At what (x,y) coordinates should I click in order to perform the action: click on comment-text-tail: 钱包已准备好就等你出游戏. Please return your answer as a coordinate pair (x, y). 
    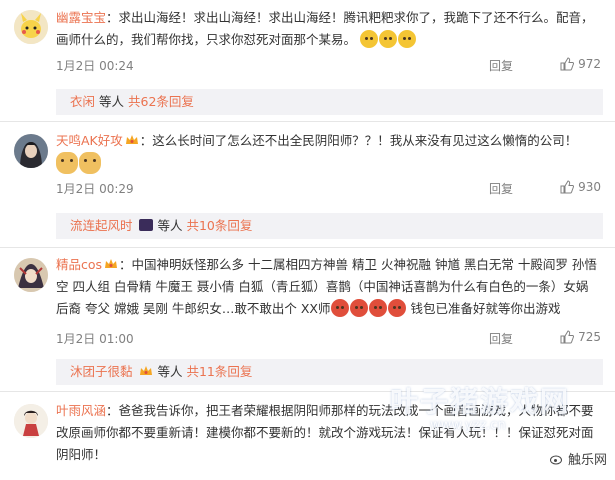
    Looking at the image, I should click on (485, 308).